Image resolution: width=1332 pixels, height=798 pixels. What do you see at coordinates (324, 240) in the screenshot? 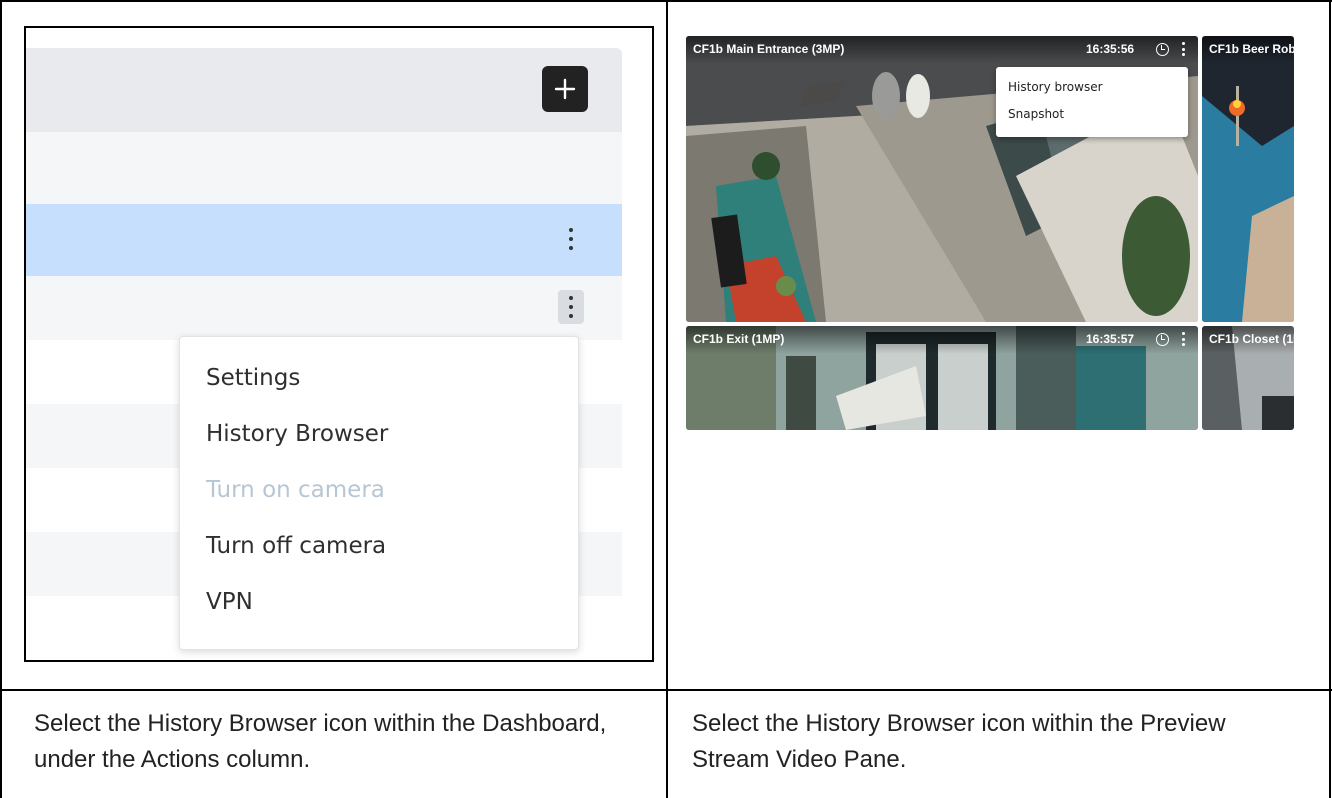
I see `table-row-selected` at bounding box center [324, 240].